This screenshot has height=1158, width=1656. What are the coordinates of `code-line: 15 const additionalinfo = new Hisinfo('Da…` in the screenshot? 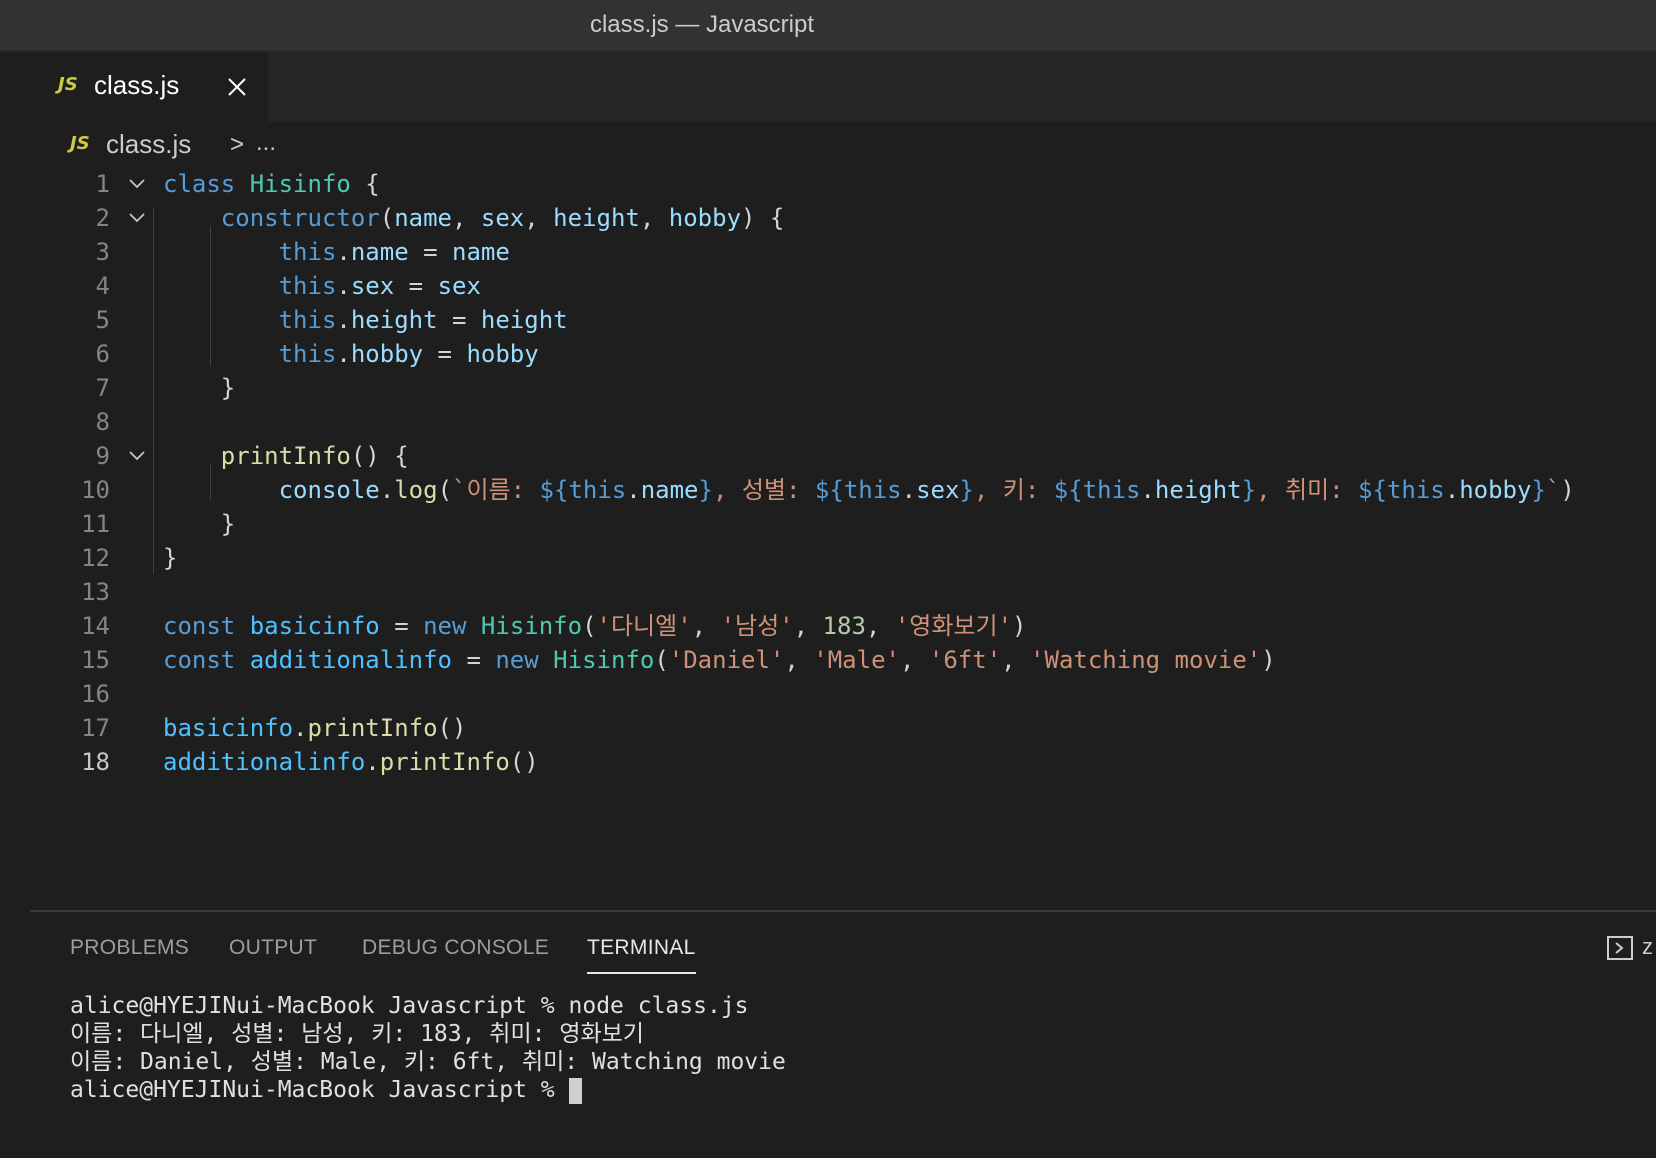 It's located at (843, 660).